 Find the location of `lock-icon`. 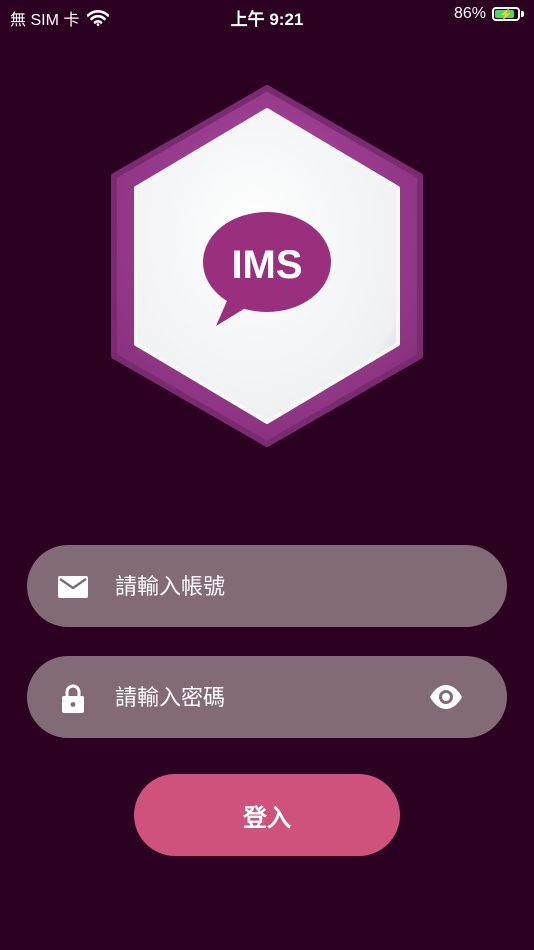

lock-icon is located at coordinates (73, 698).